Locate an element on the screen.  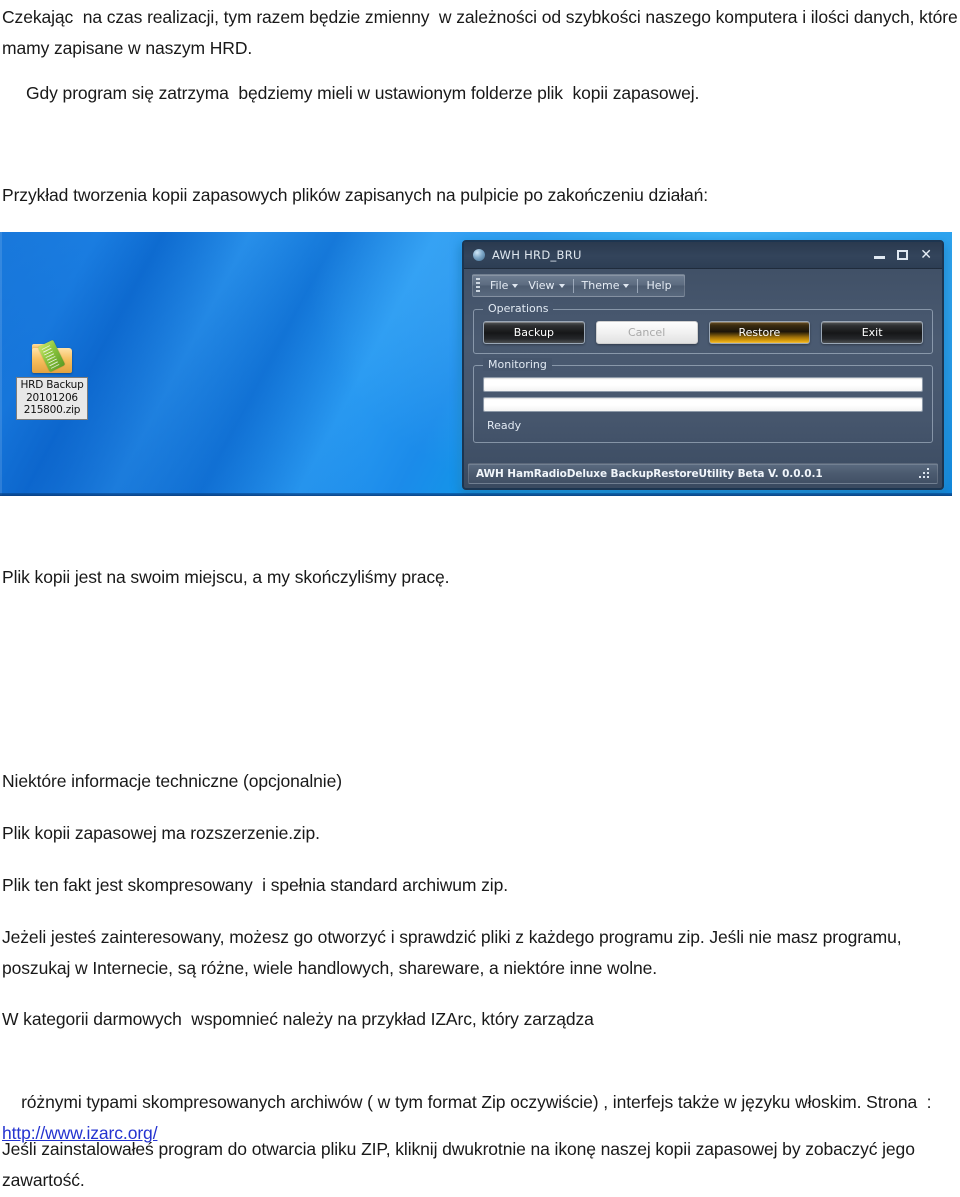
icon-label-line-3: 215800.zip is located at coordinates (52, 410).